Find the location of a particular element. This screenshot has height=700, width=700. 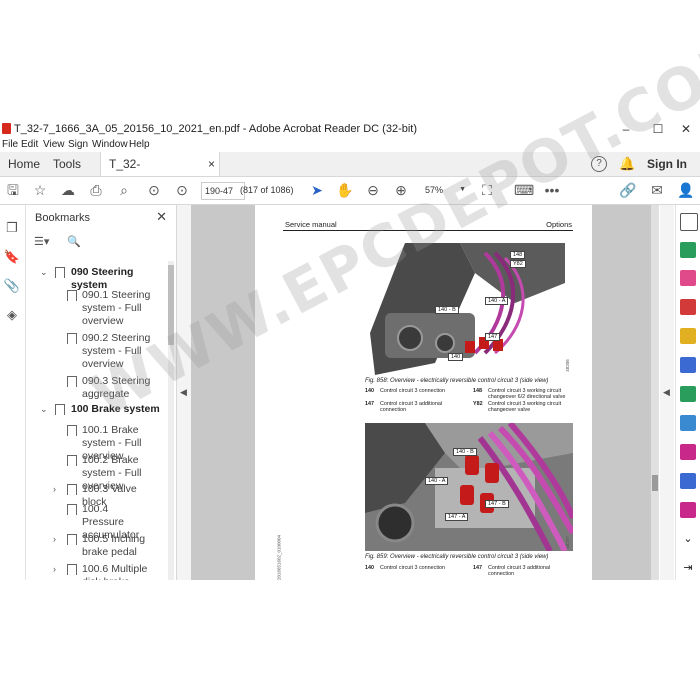

figure-859-number: 48207 is located at coordinates (567, 542).